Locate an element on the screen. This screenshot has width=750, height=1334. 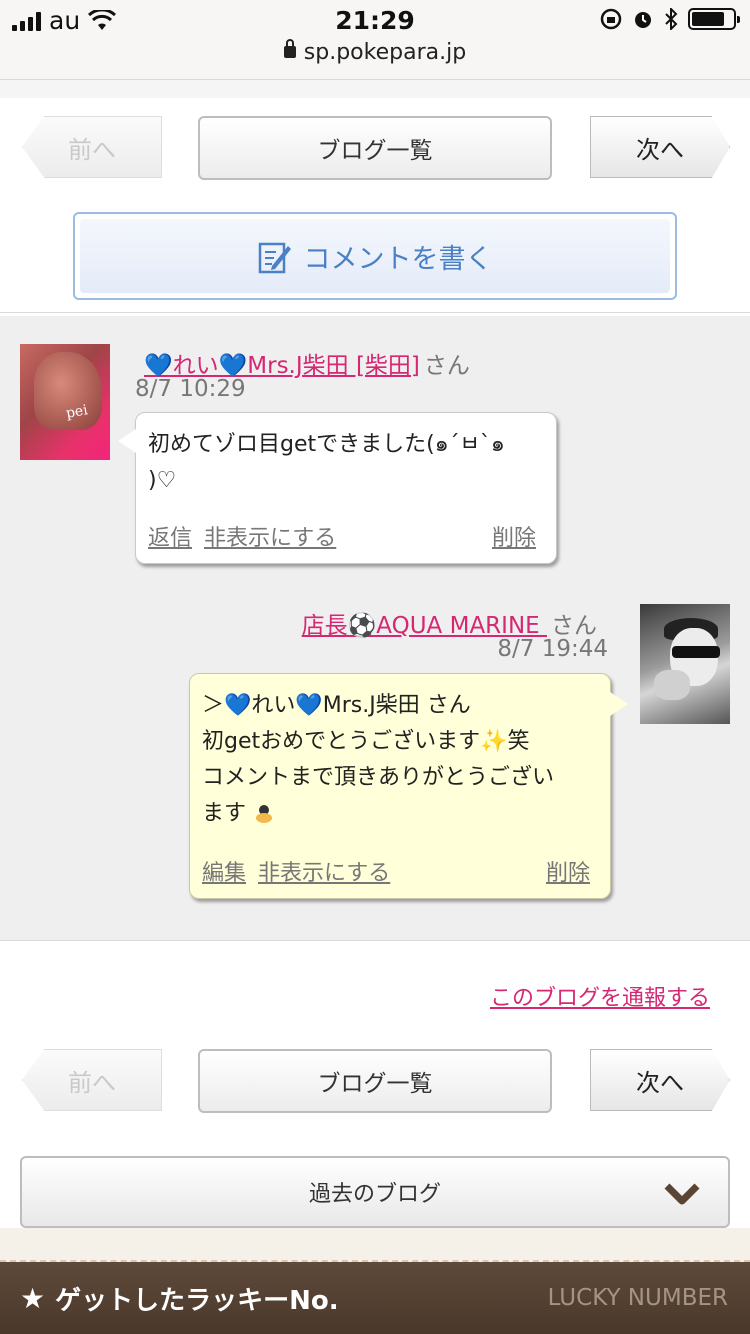
status-icons is located at coordinates (670, 19).